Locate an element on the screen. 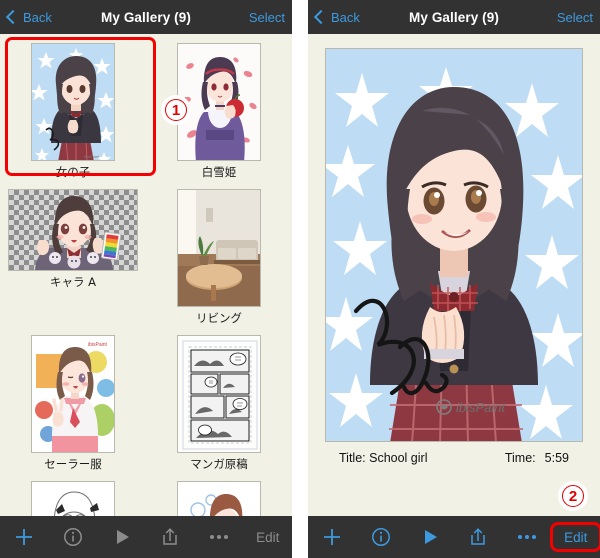 Image resolution: width=600 pixels, height=558 pixels. gallery-item-6: マンガ原稿 is located at coordinates (219, 403).